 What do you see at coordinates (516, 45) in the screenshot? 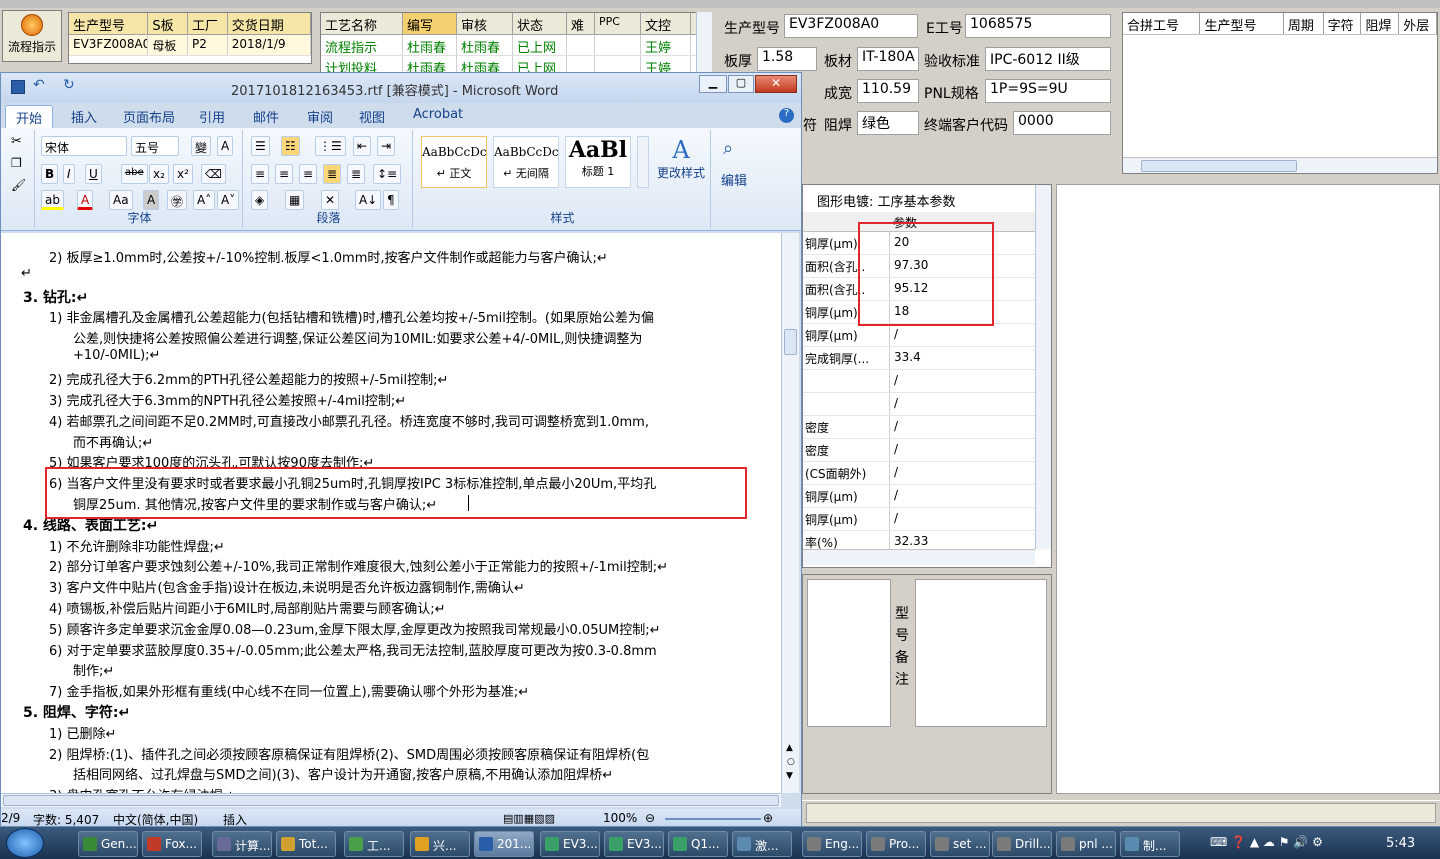
I see `table-row: 流程指示 杜雨春 杜雨春 已上网 王婷` at bounding box center [516, 45].